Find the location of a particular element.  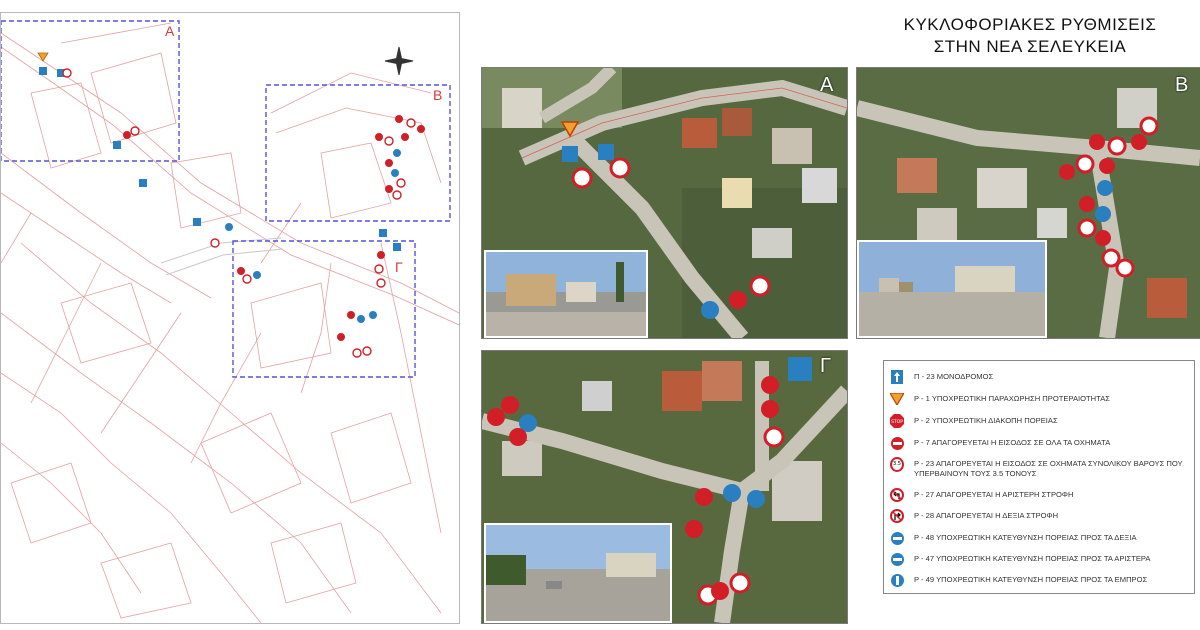

no-left-turn-sign-icon is located at coordinates (897, 495).